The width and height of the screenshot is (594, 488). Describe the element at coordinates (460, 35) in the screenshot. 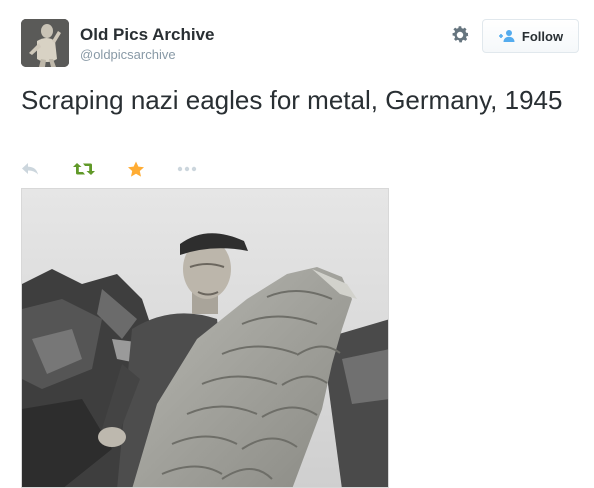

I see `gear-icon` at that location.